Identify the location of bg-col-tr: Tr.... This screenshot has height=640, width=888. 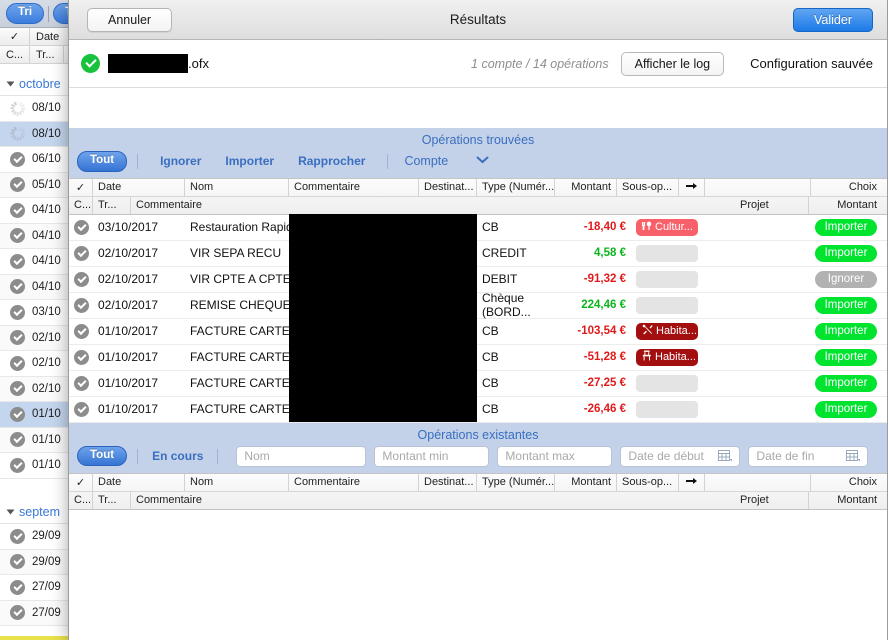
(47, 54).